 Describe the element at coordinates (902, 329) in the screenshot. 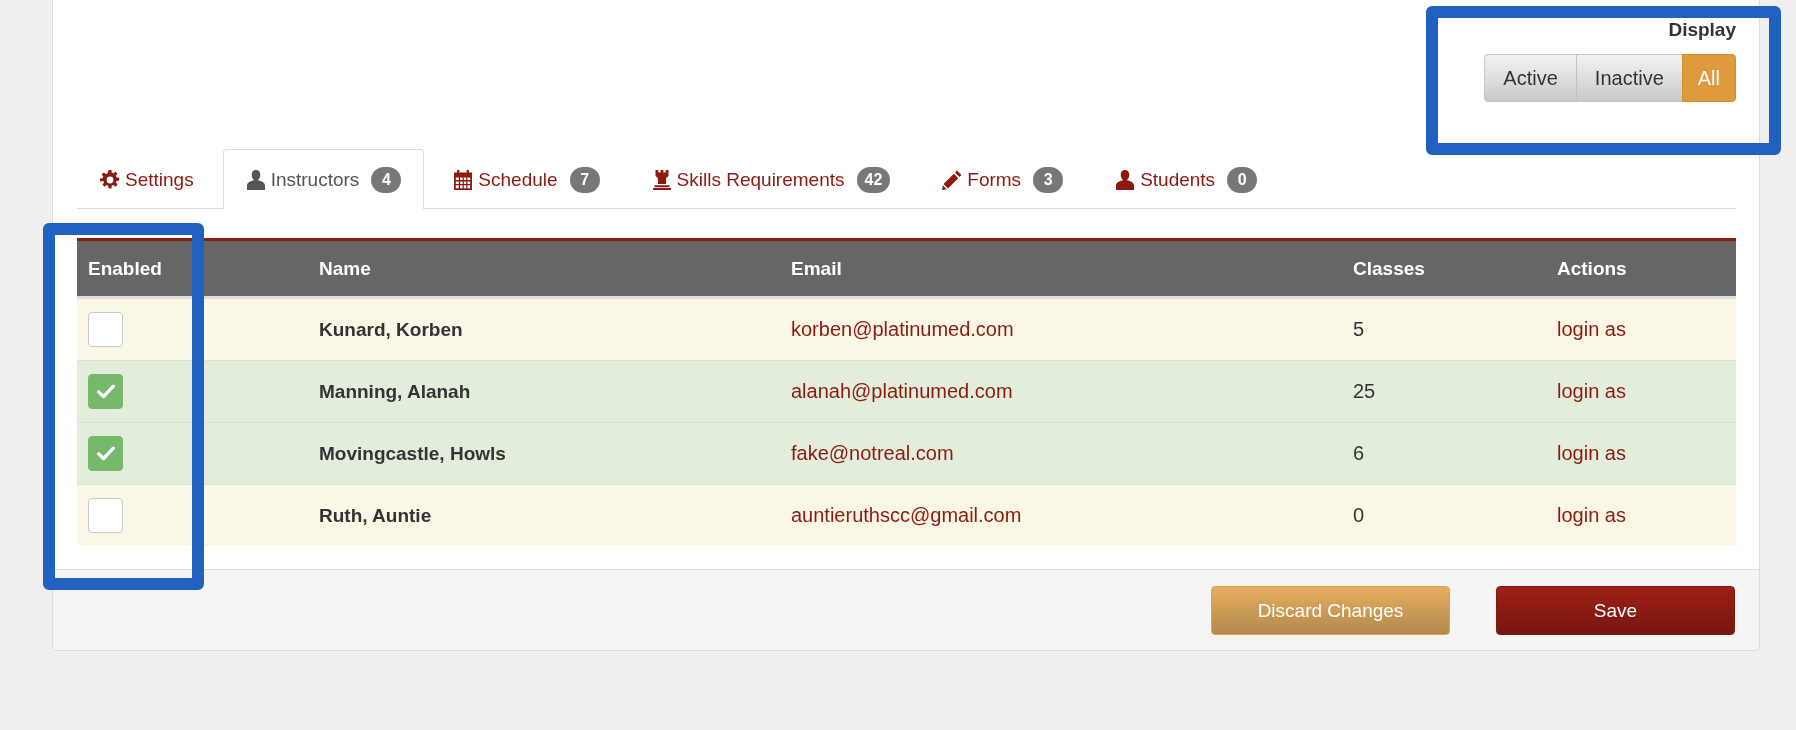

I see `email-link: korben@platinumed.com` at that location.